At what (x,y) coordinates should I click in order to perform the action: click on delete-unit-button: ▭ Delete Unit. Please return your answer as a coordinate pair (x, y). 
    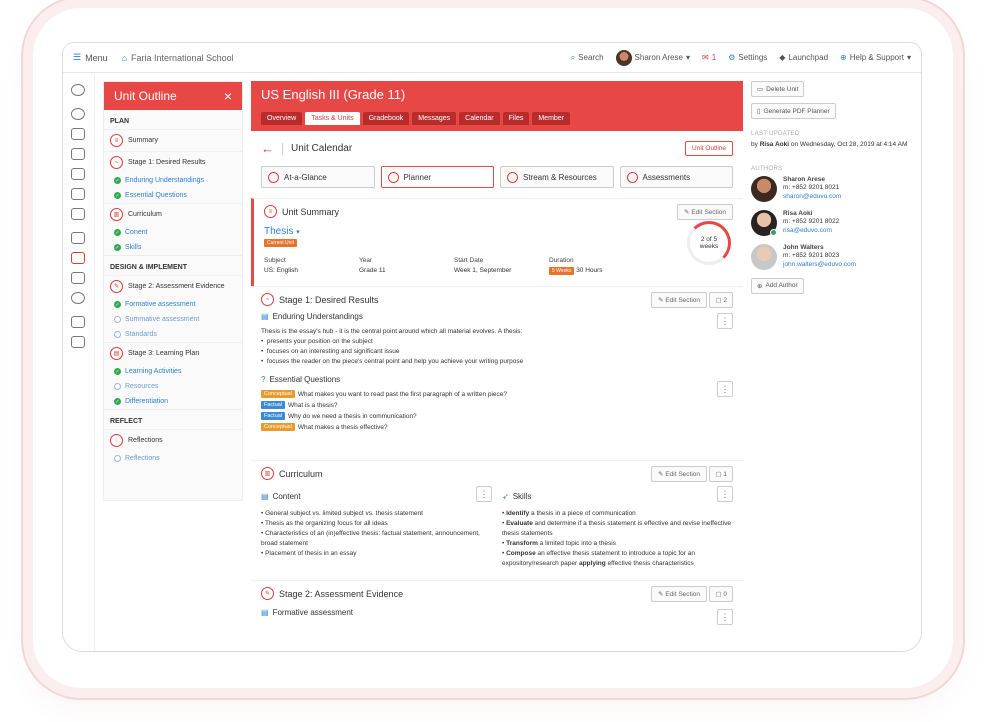
    Looking at the image, I should click on (778, 89).